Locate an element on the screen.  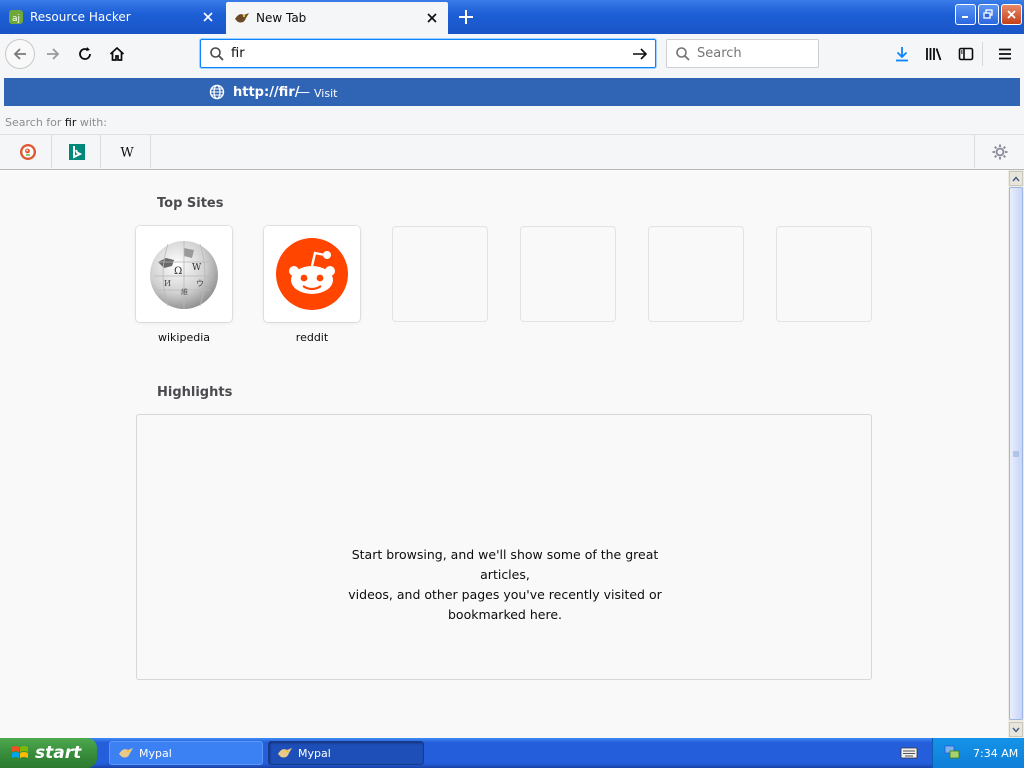
top-site-tile-reddit is located at coordinates (312, 274).